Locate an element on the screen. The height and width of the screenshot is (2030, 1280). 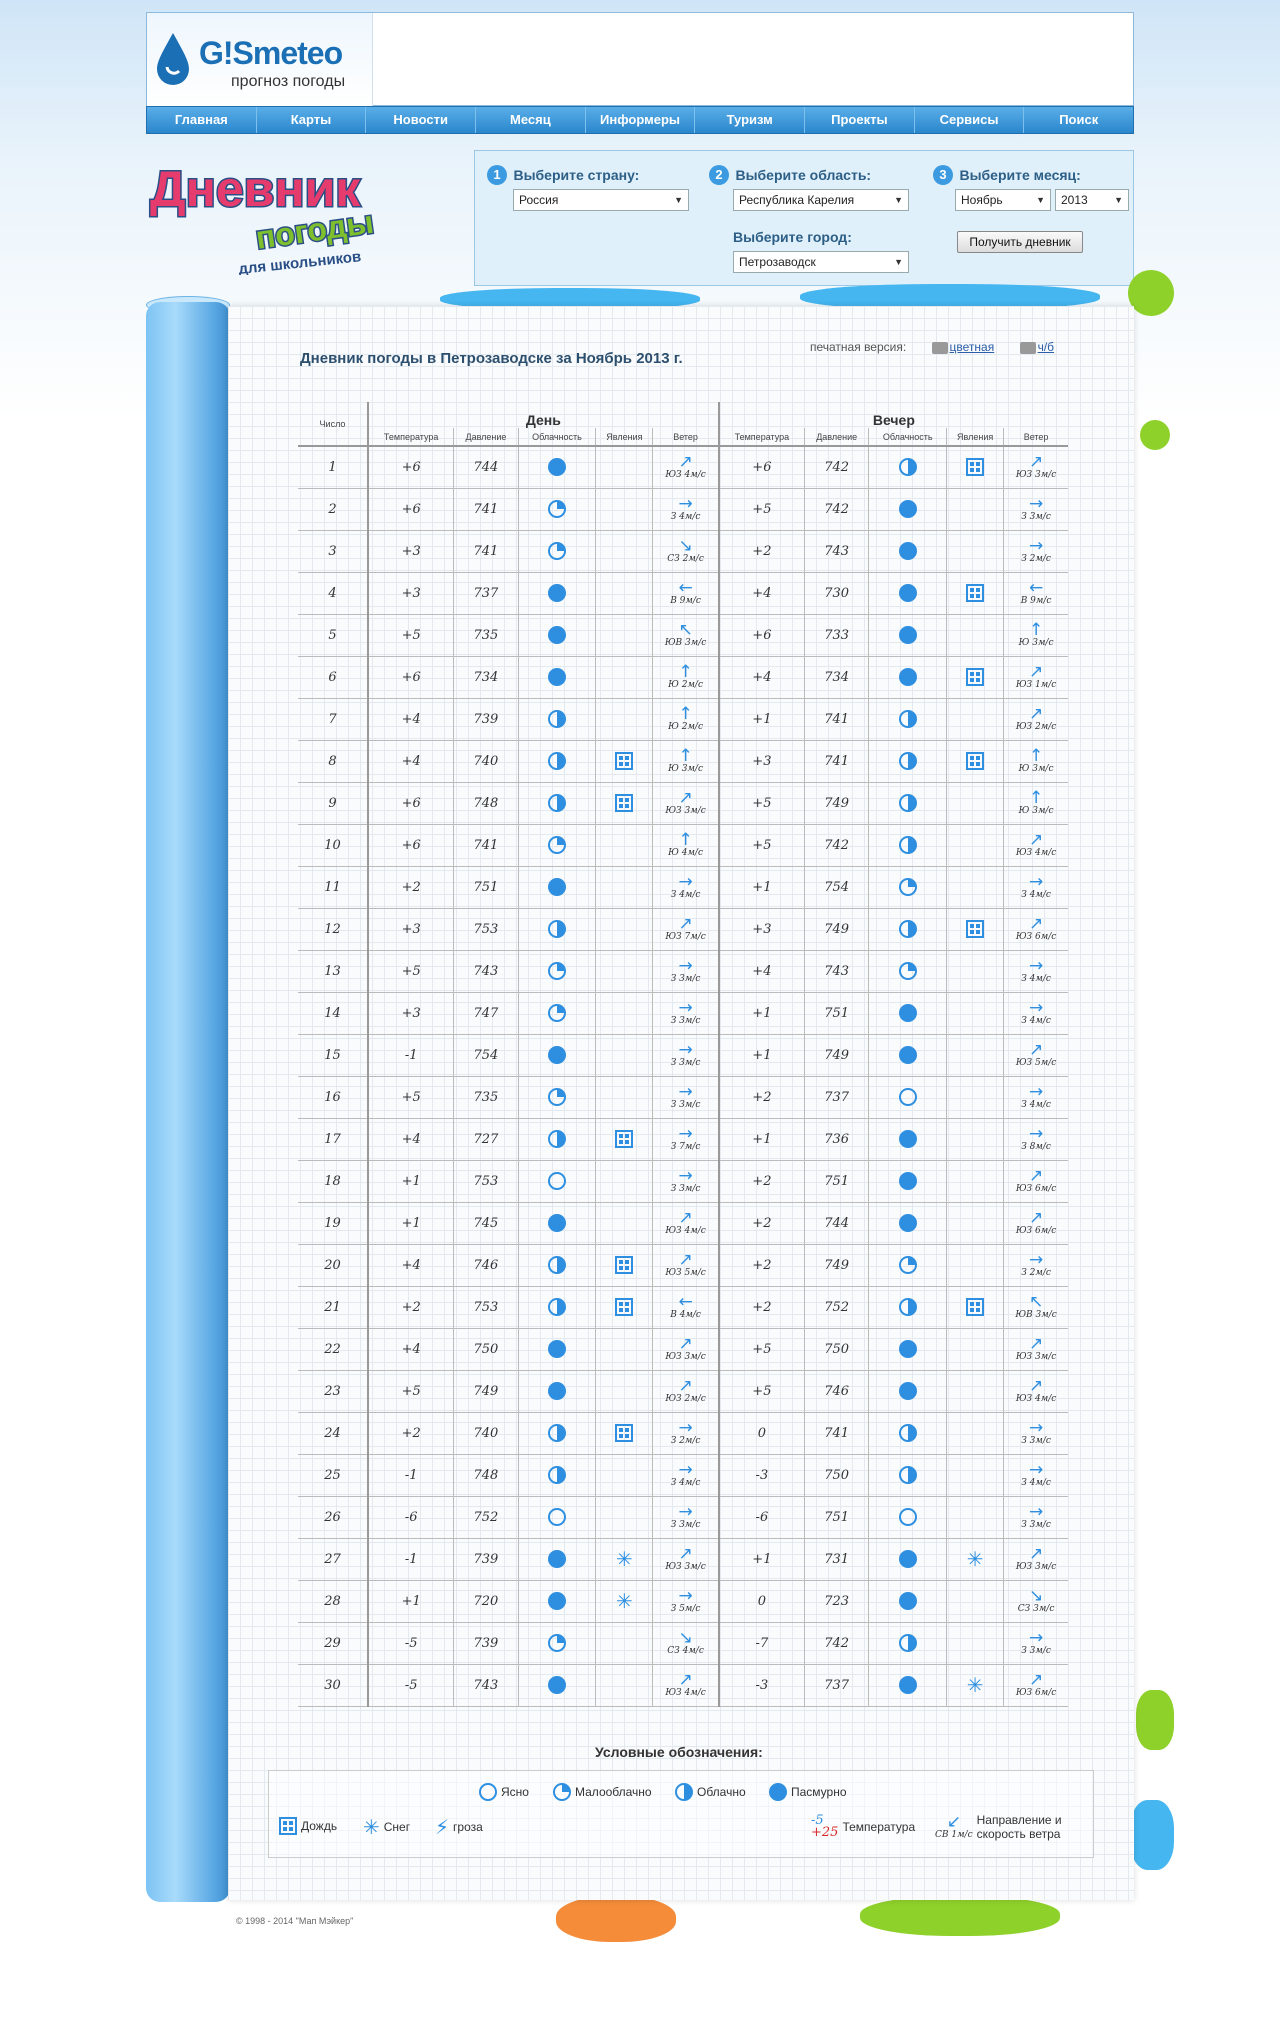
wind-value: ЮЗ 2м/с is located at coordinates (1036, 726).